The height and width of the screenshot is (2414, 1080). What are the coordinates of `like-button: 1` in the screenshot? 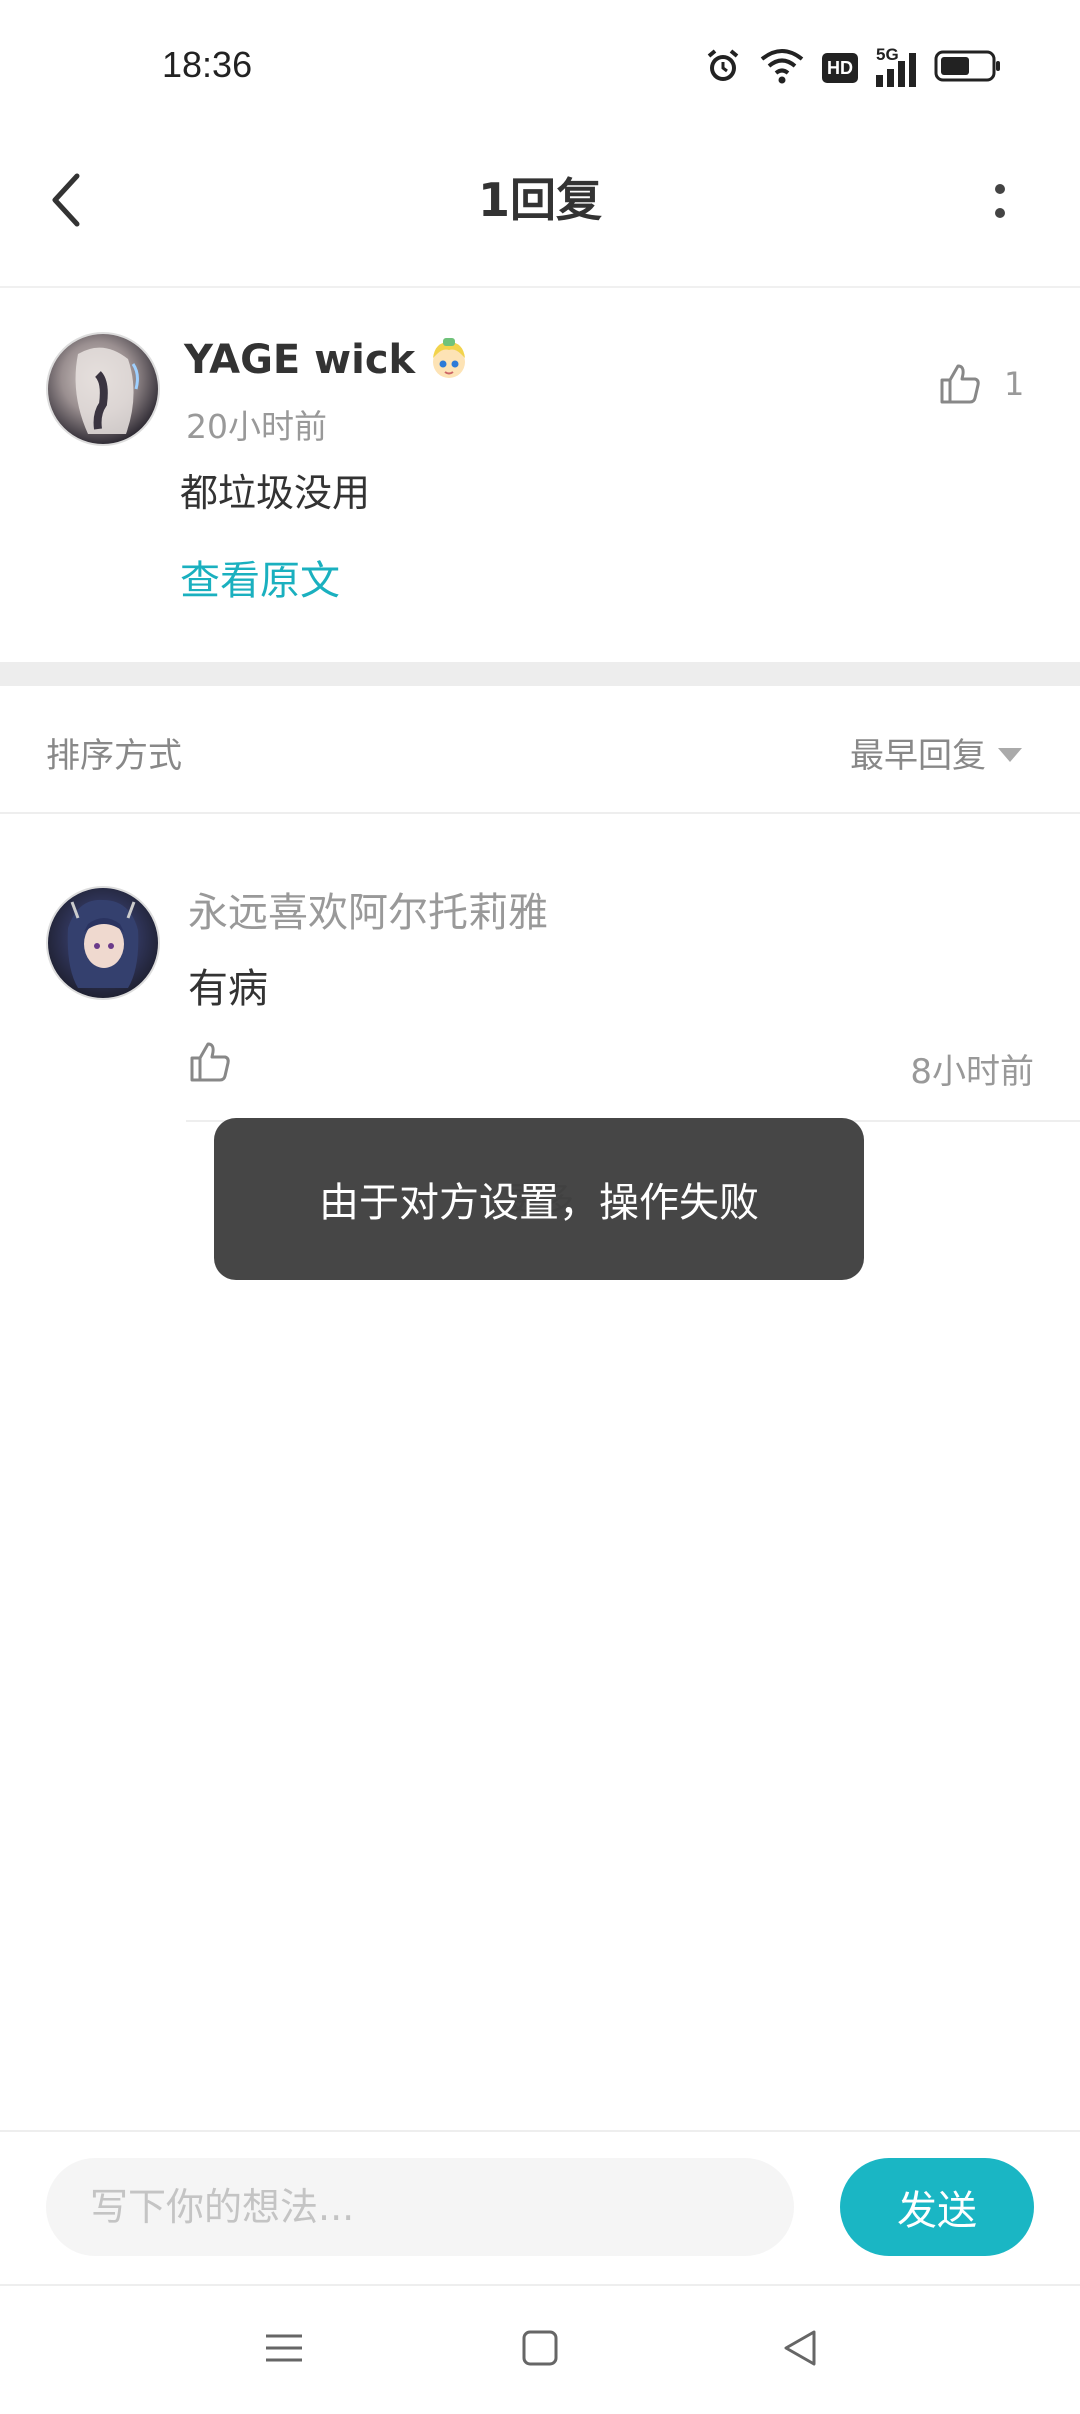 It's located at (981, 384).